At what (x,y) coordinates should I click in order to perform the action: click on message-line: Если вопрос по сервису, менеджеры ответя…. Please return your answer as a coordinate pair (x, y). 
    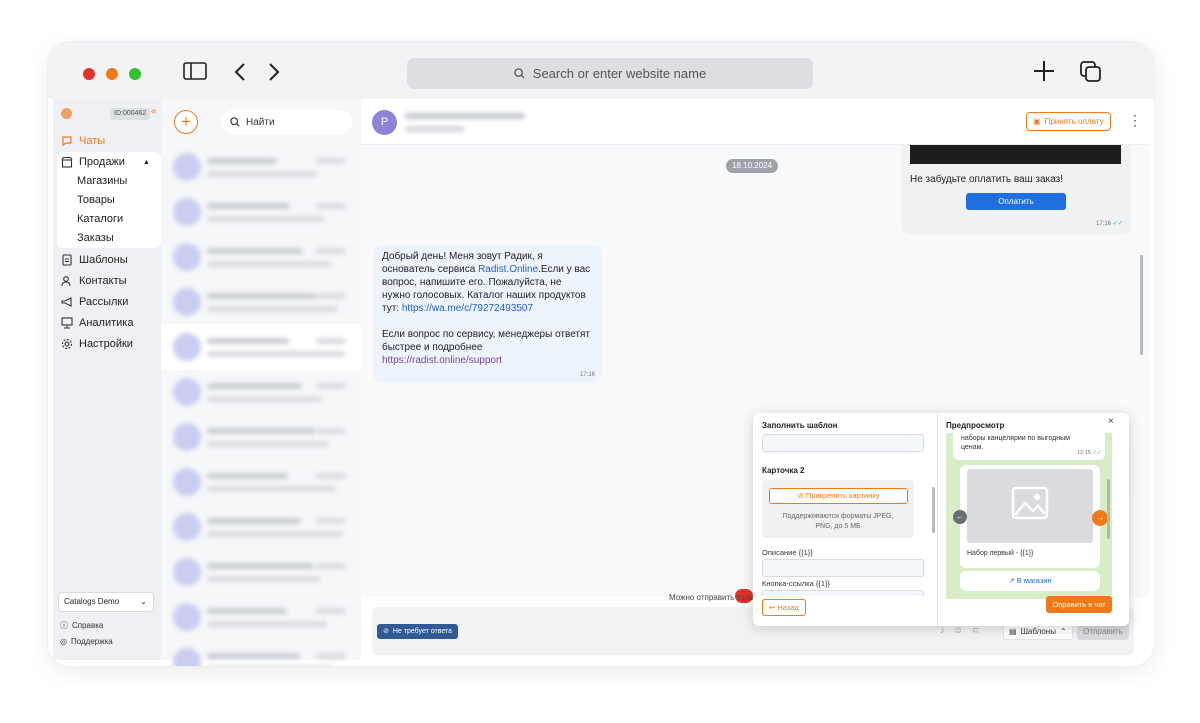
    Looking at the image, I should click on (486, 334).